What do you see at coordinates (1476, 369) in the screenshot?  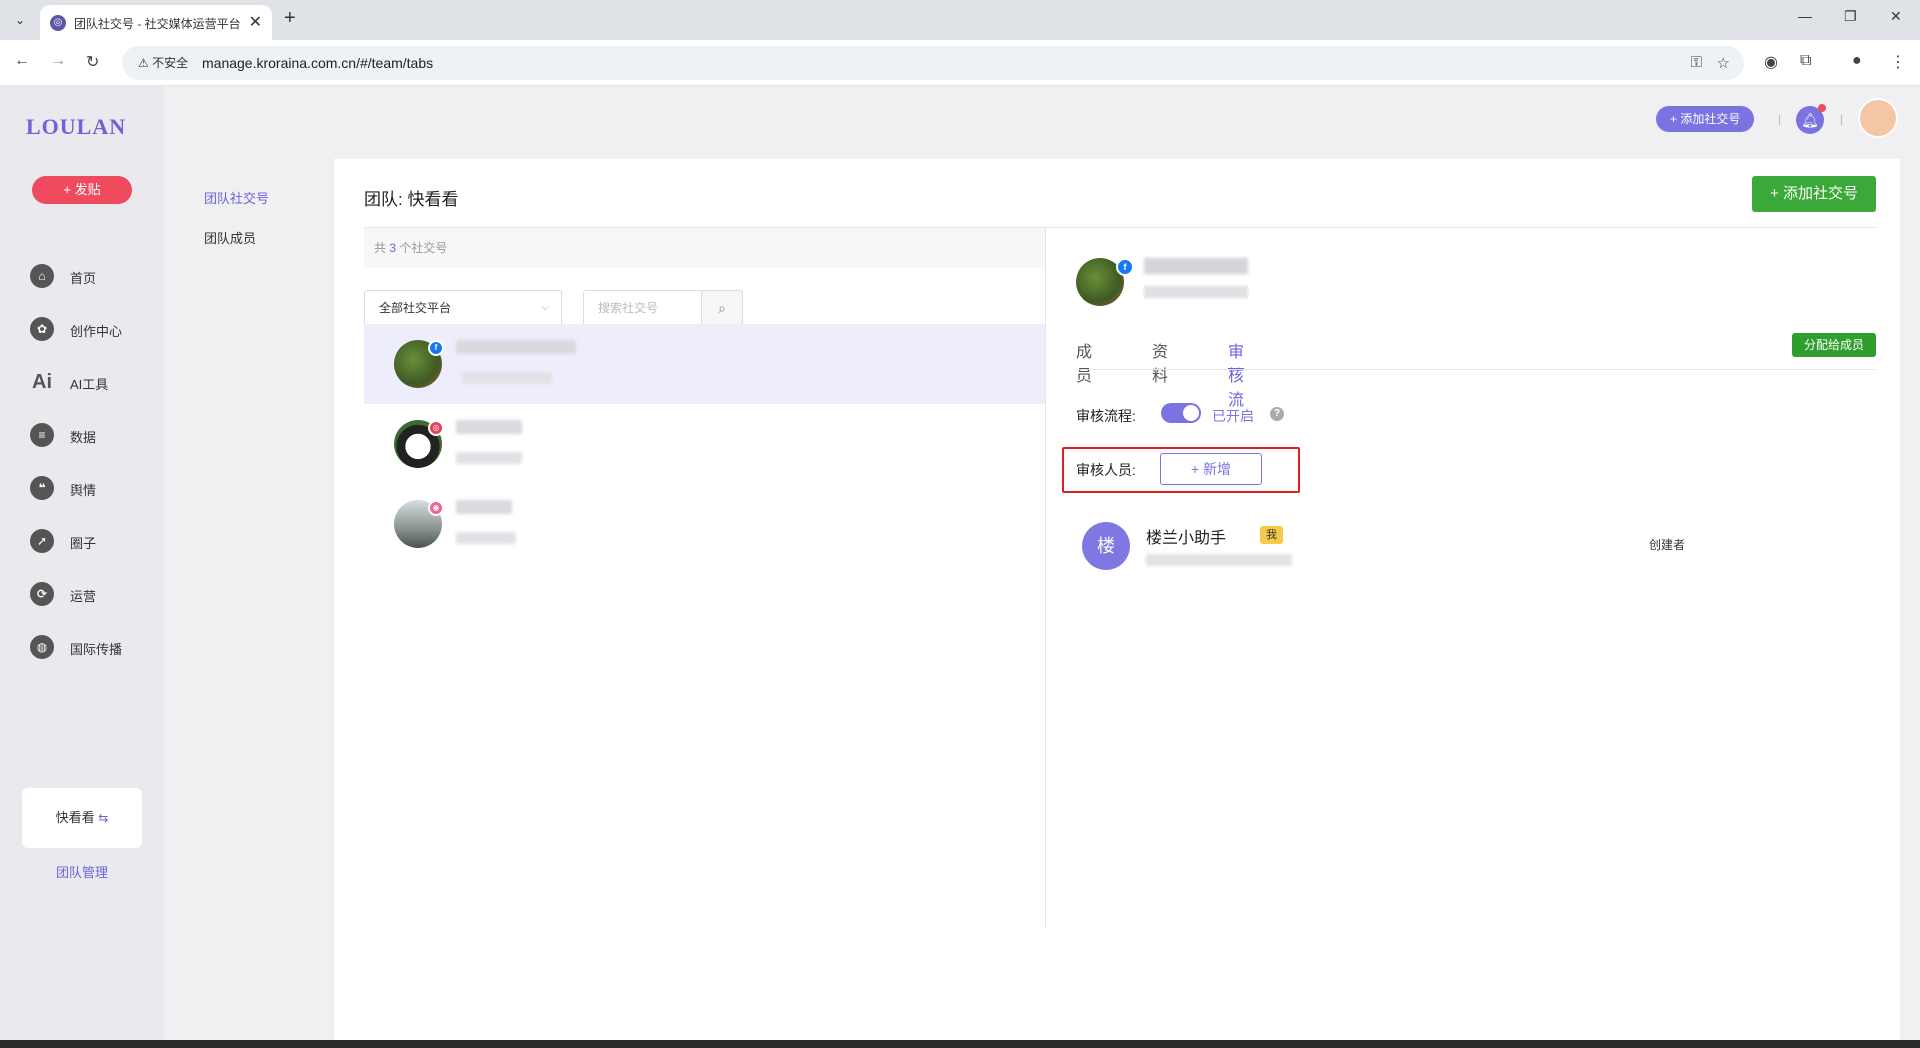 I see `tabs-divider` at bounding box center [1476, 369].